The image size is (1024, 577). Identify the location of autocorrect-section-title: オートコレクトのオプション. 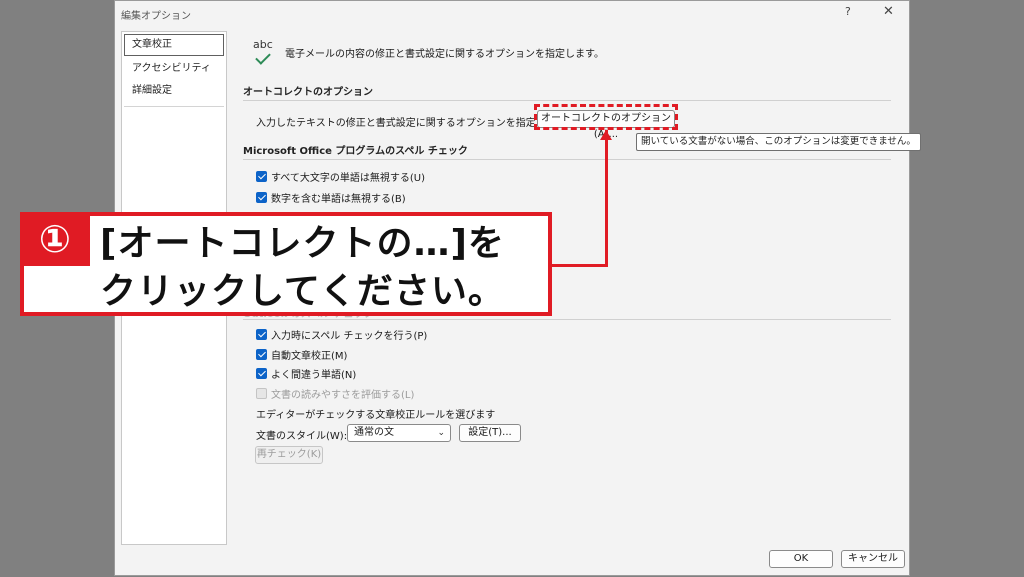
(308, 92).